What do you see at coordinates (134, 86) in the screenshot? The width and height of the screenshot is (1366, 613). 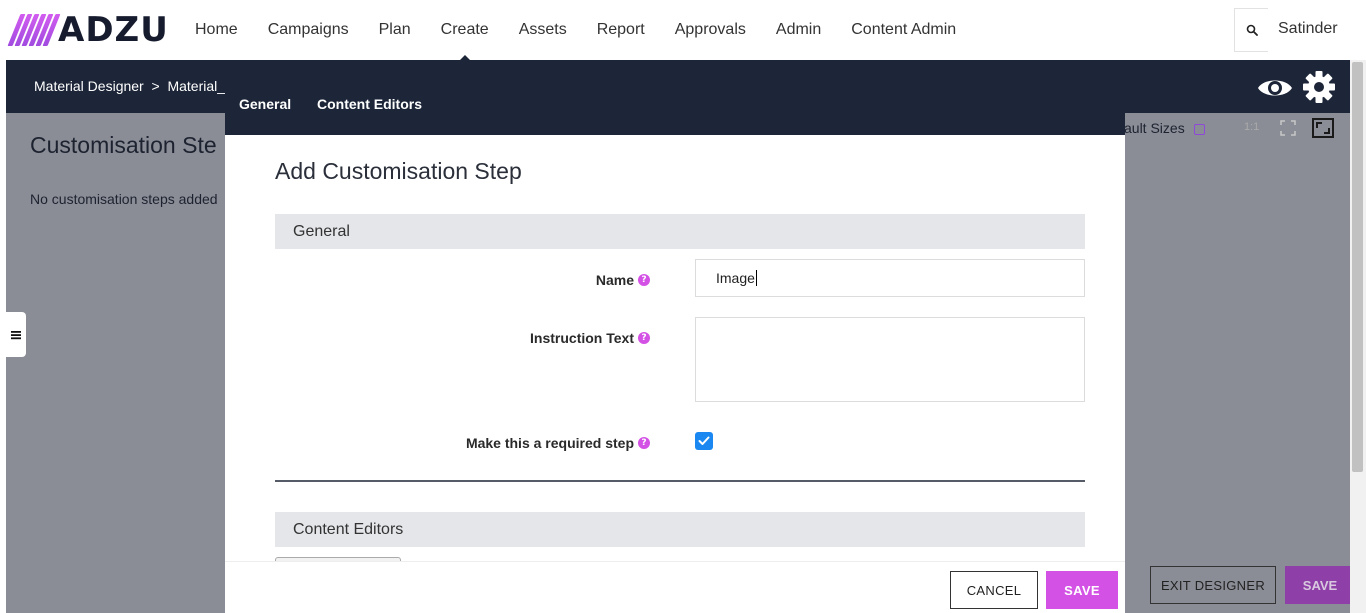 I see `breadcrumb: Material Designer > Material_T` at bounding box center [134, 86].